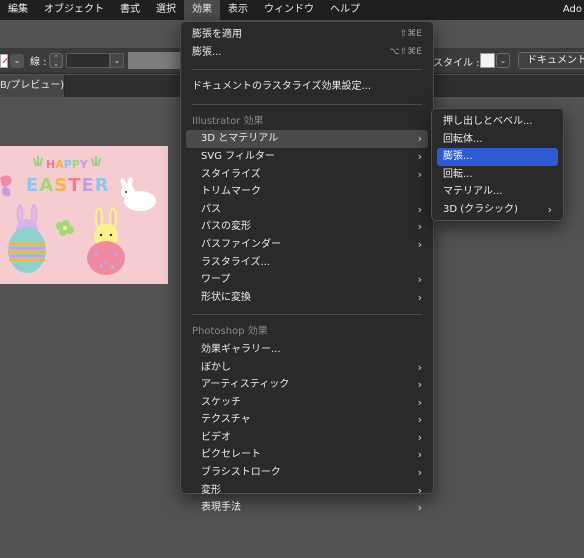 The width and height of the screenshot is (584, 558). I want to click on variable-width-profile, so click(154, 60).